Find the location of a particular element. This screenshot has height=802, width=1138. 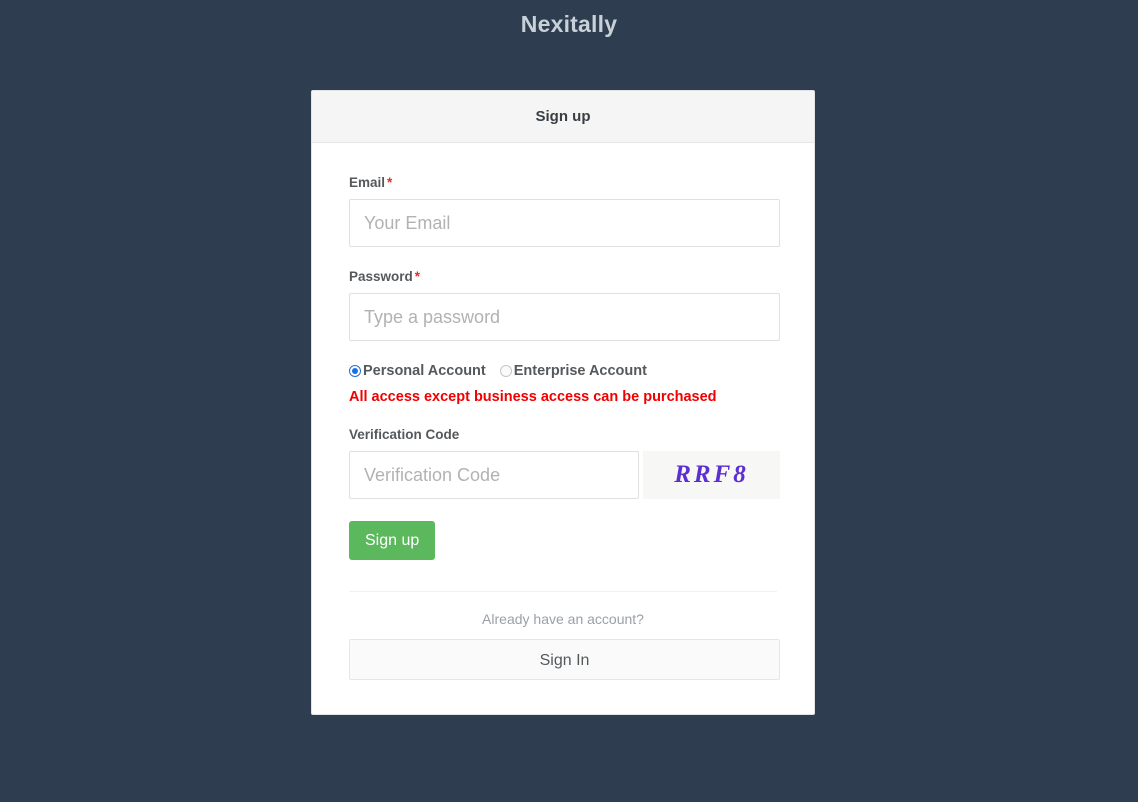

verification-field-block: Verification Code RRF8 is located at coordinates (564, 463).